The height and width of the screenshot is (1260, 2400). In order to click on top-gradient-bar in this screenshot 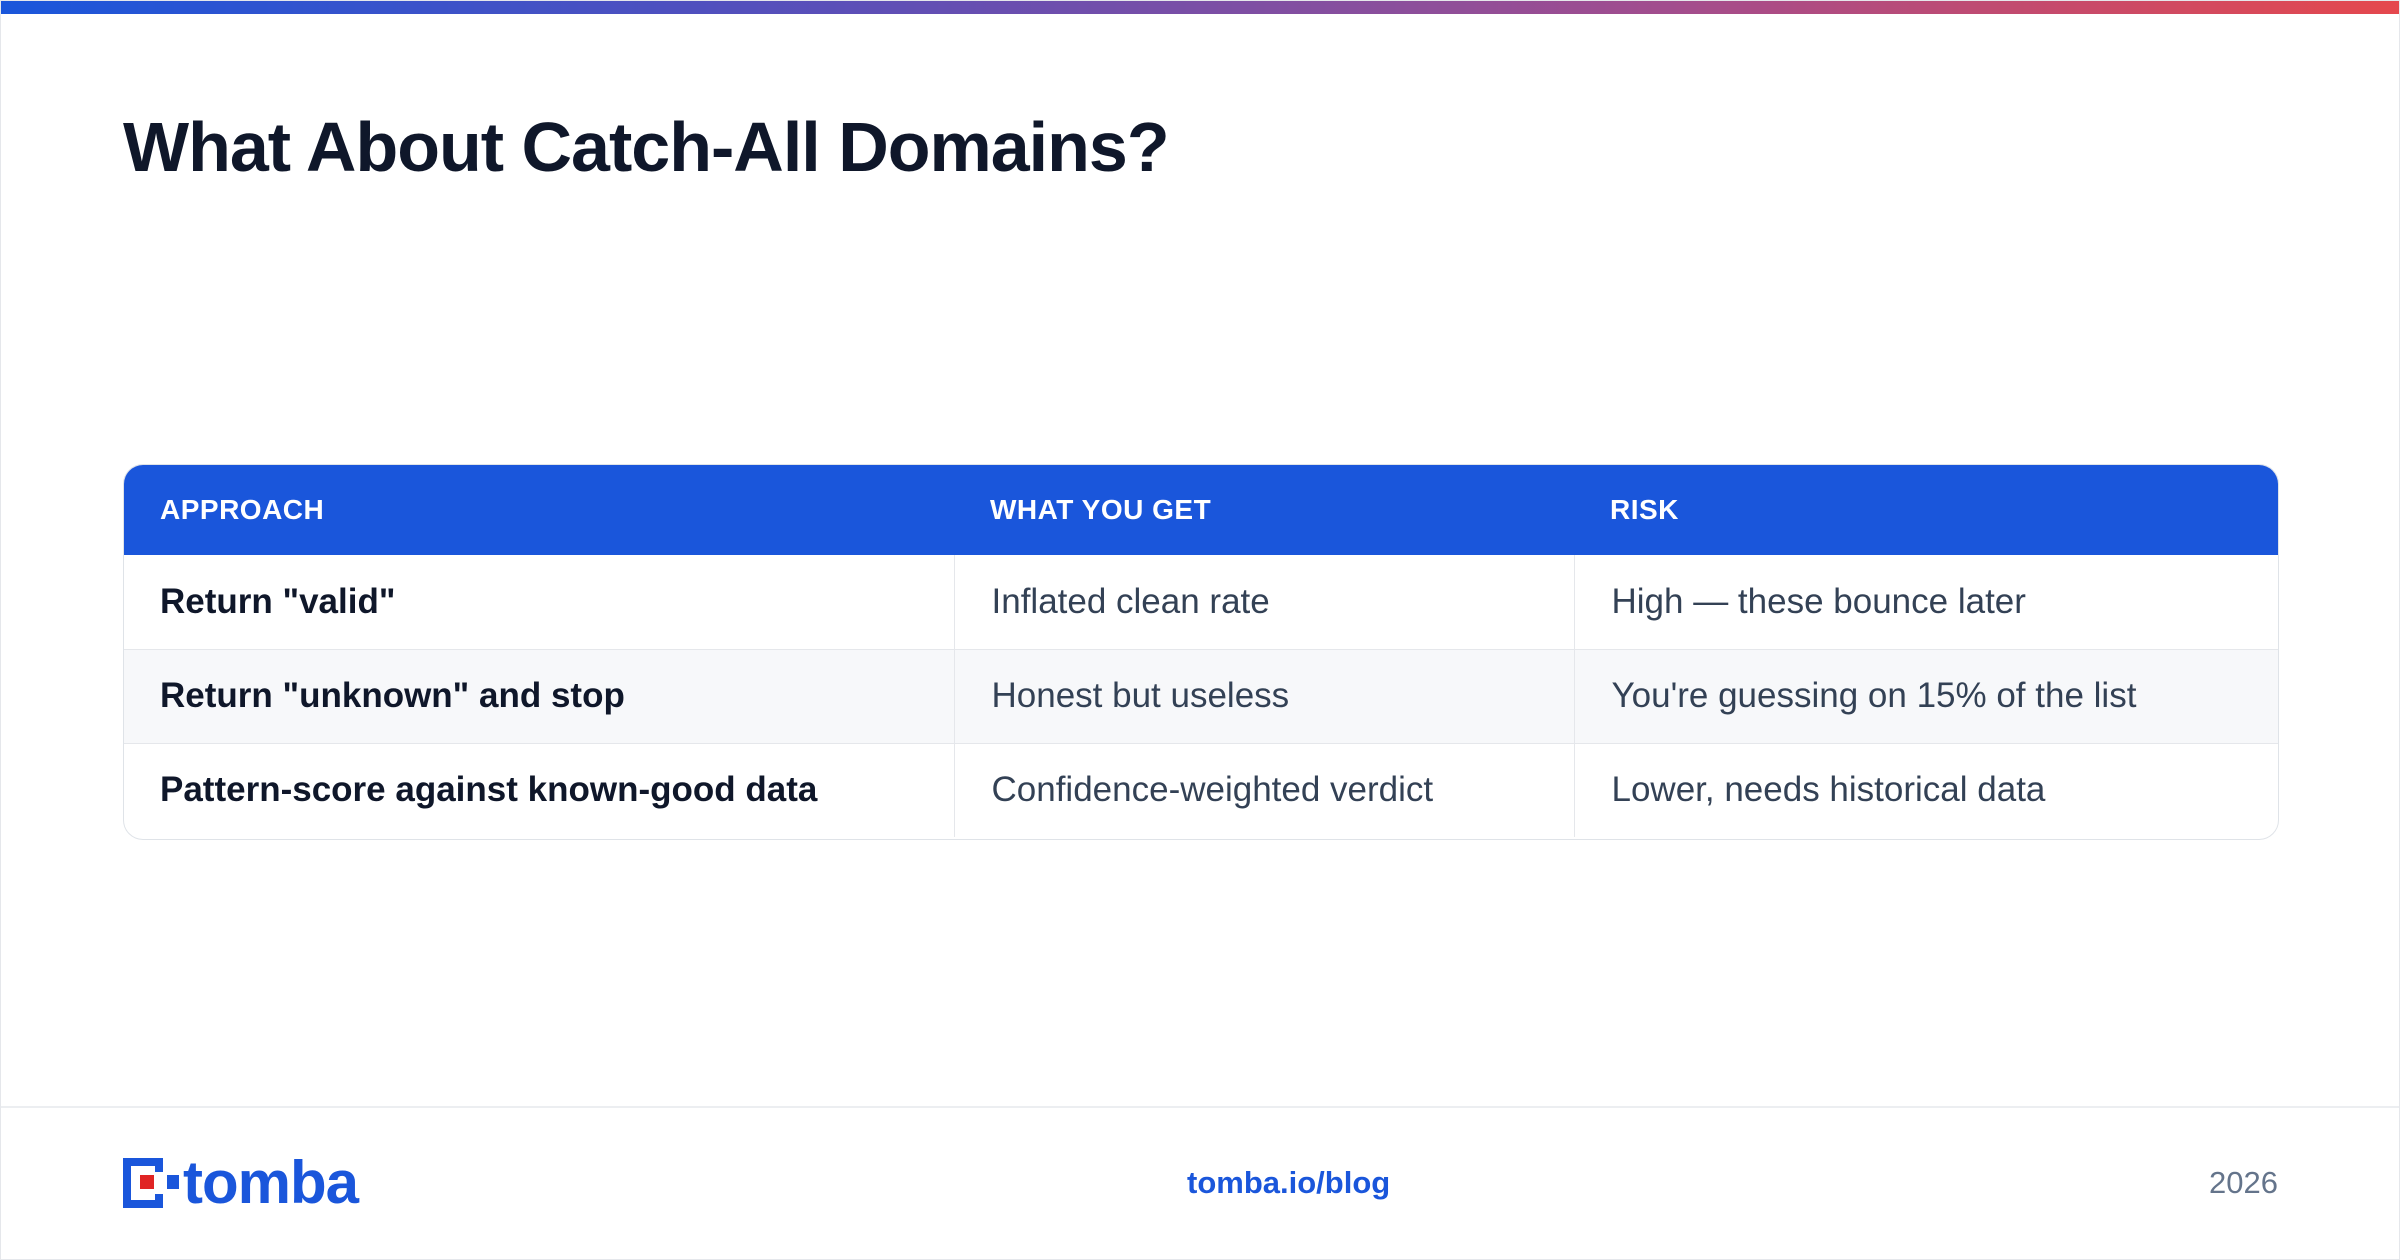, I will do `click(1200, 7)`.